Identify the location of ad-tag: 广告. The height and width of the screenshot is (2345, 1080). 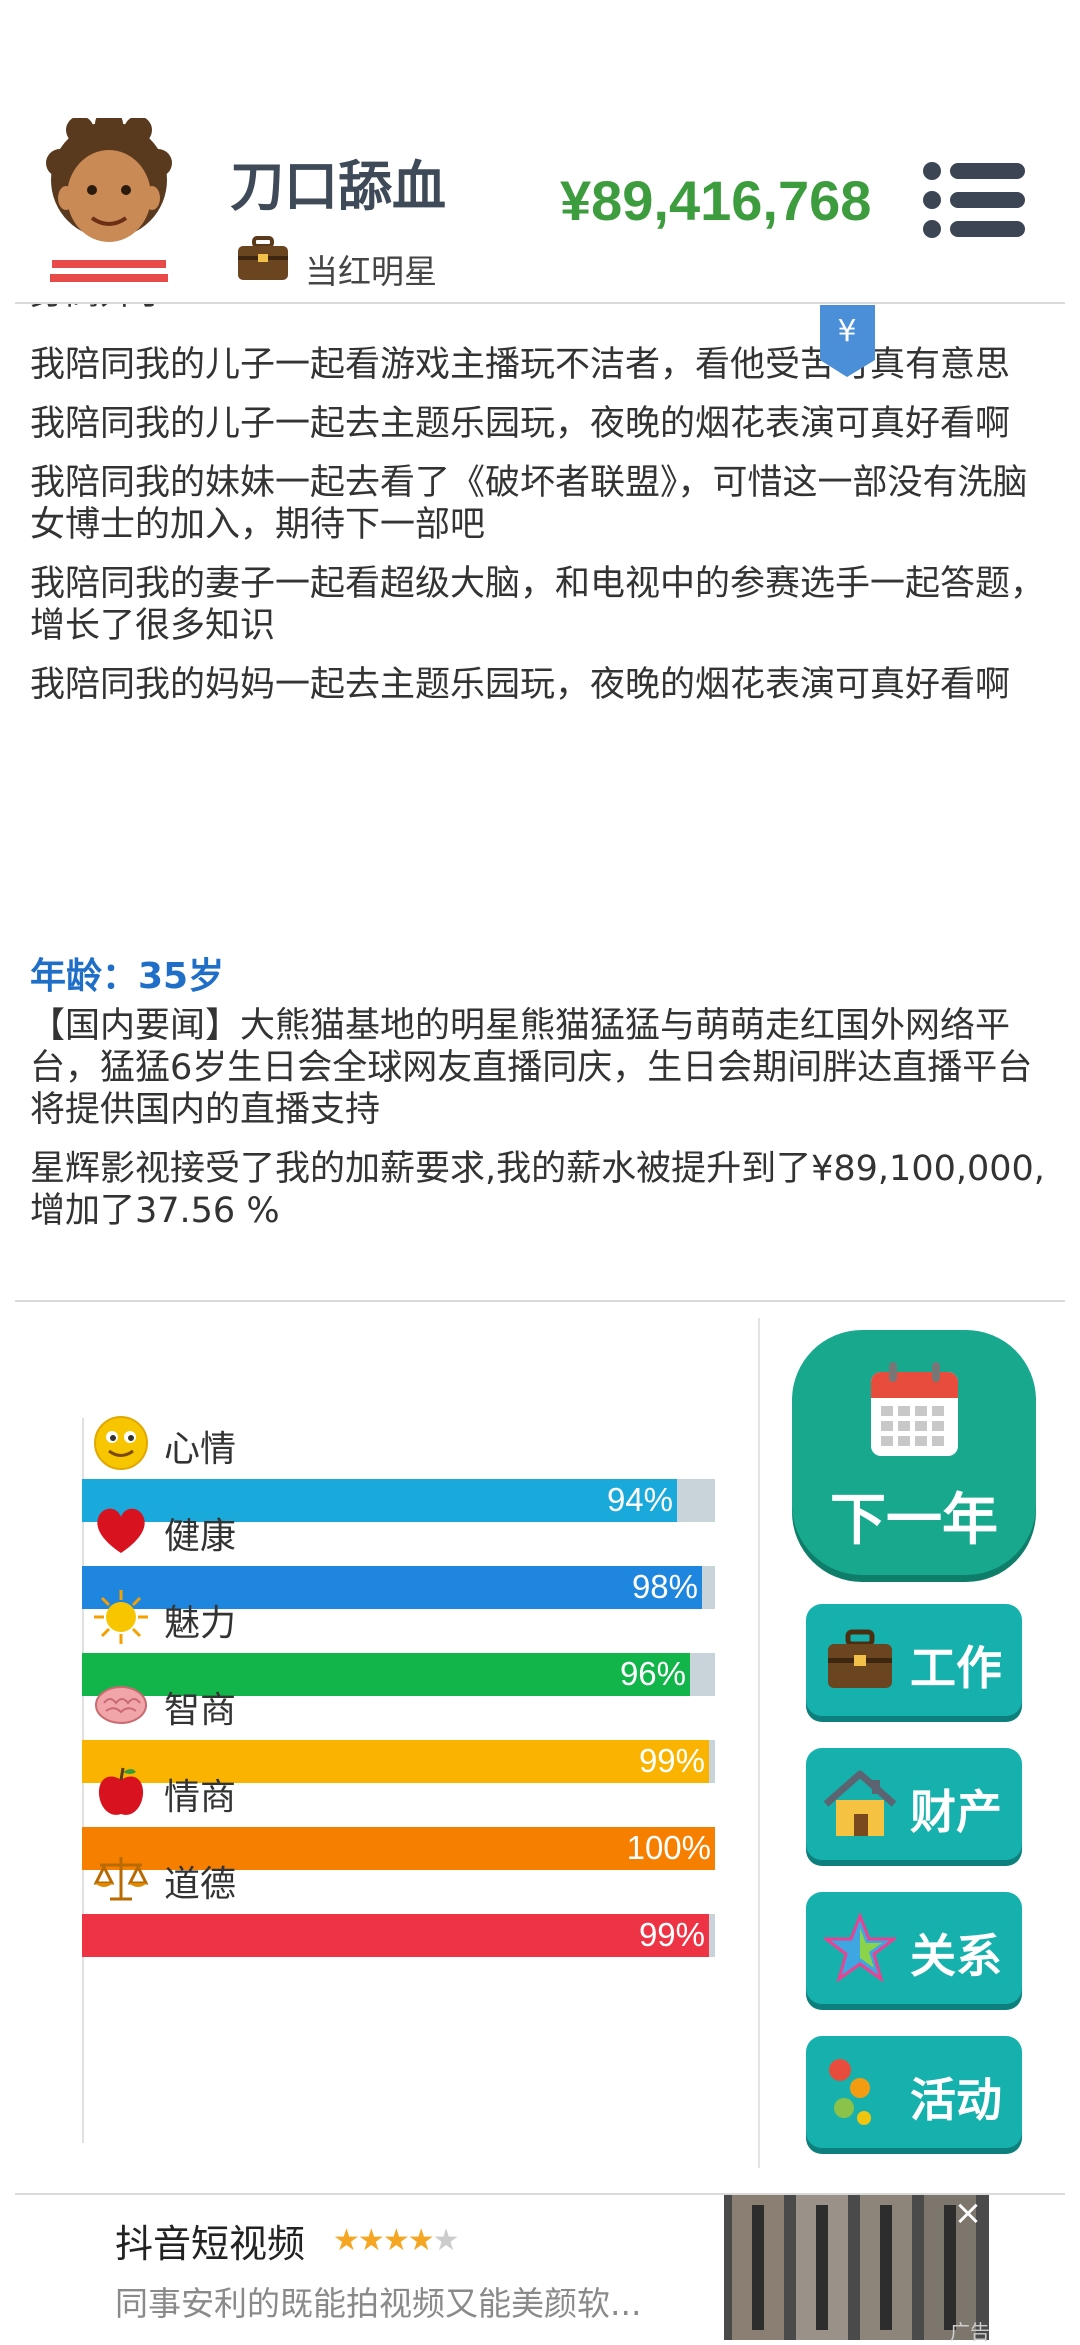
(970, 2332).